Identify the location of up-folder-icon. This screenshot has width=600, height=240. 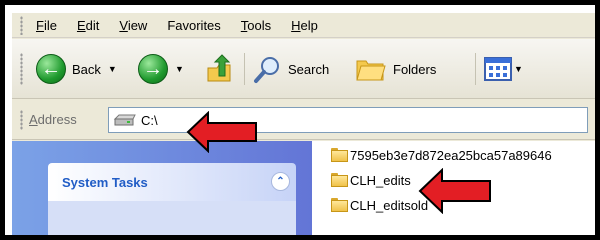
(219, 68).